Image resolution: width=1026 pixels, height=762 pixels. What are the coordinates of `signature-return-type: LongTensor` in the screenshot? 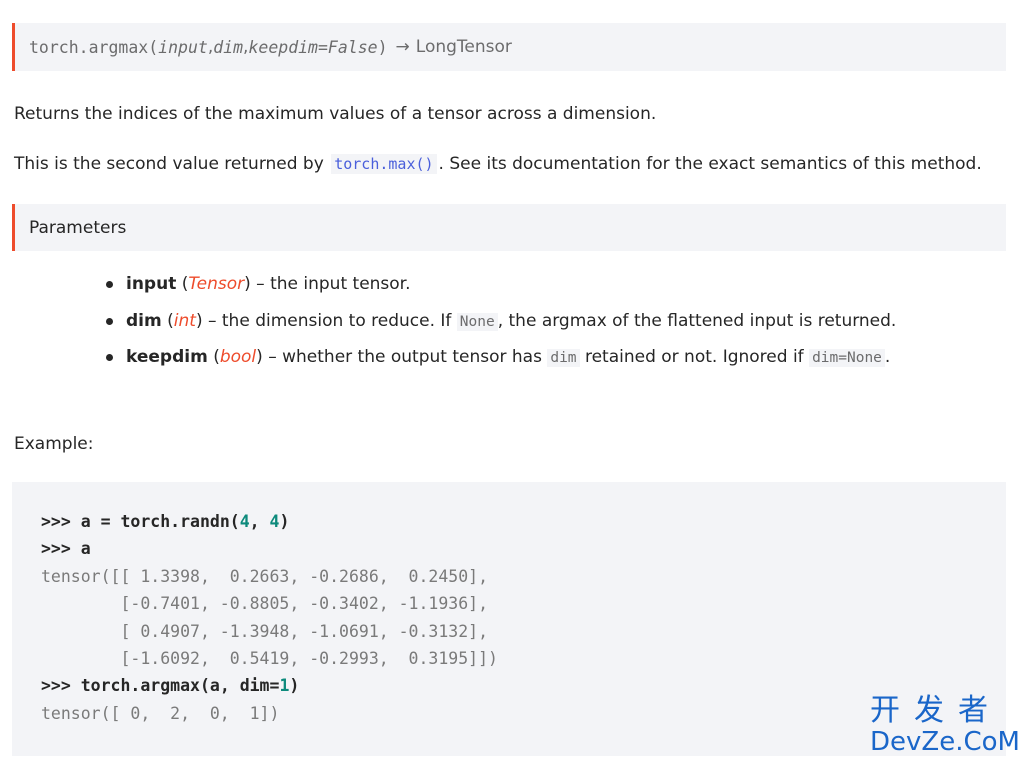 It's located at (463, 47).